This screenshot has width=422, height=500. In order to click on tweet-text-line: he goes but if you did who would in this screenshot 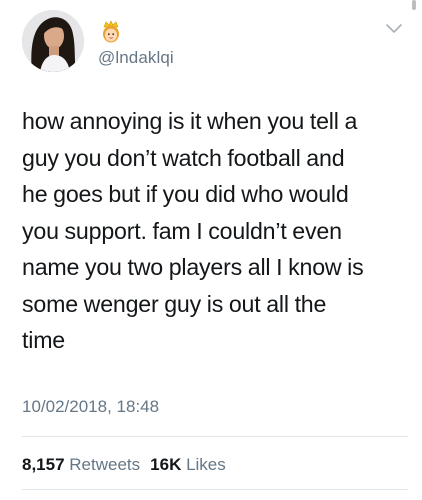, I will do `click(185, 194)`.